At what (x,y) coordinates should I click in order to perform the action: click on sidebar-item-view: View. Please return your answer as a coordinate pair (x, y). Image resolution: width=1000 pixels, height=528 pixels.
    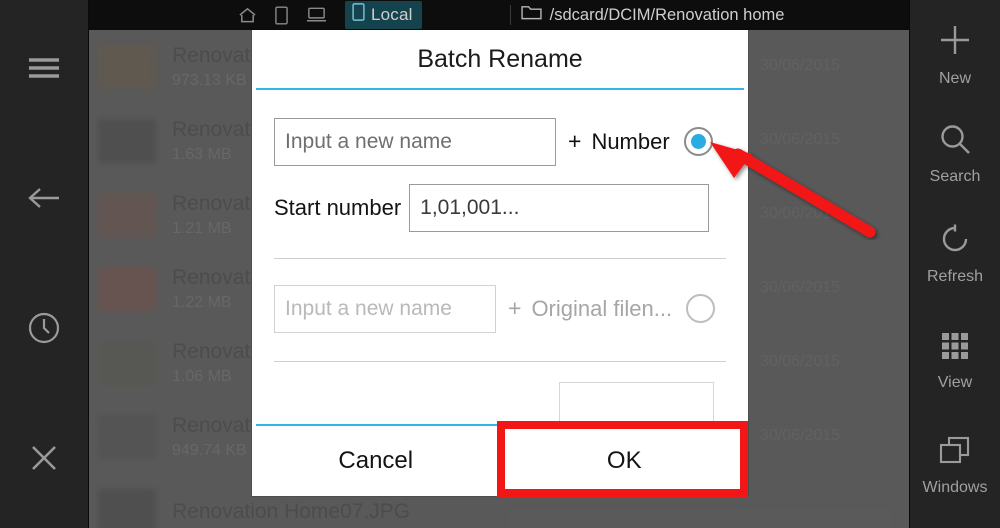
    Looking at the image, I should click on (955, 361).